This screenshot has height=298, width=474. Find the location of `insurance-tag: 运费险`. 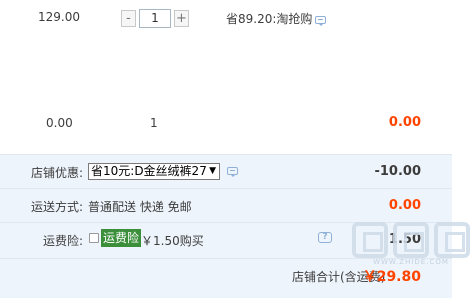

insurance-tag: 运费险 is located at coordinates (121, 238).